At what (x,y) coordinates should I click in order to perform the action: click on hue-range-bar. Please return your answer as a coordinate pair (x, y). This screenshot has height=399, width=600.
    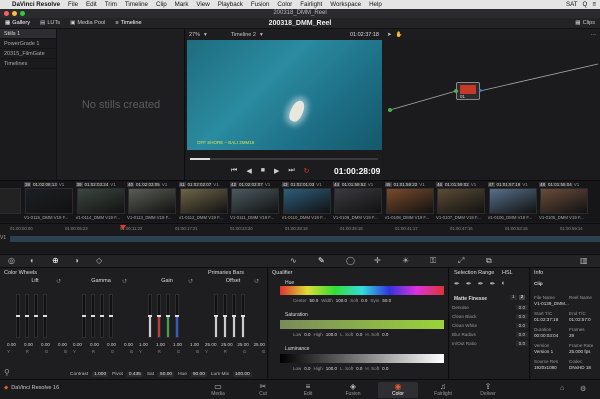
    Looking at the image, I should click on (362, 290).